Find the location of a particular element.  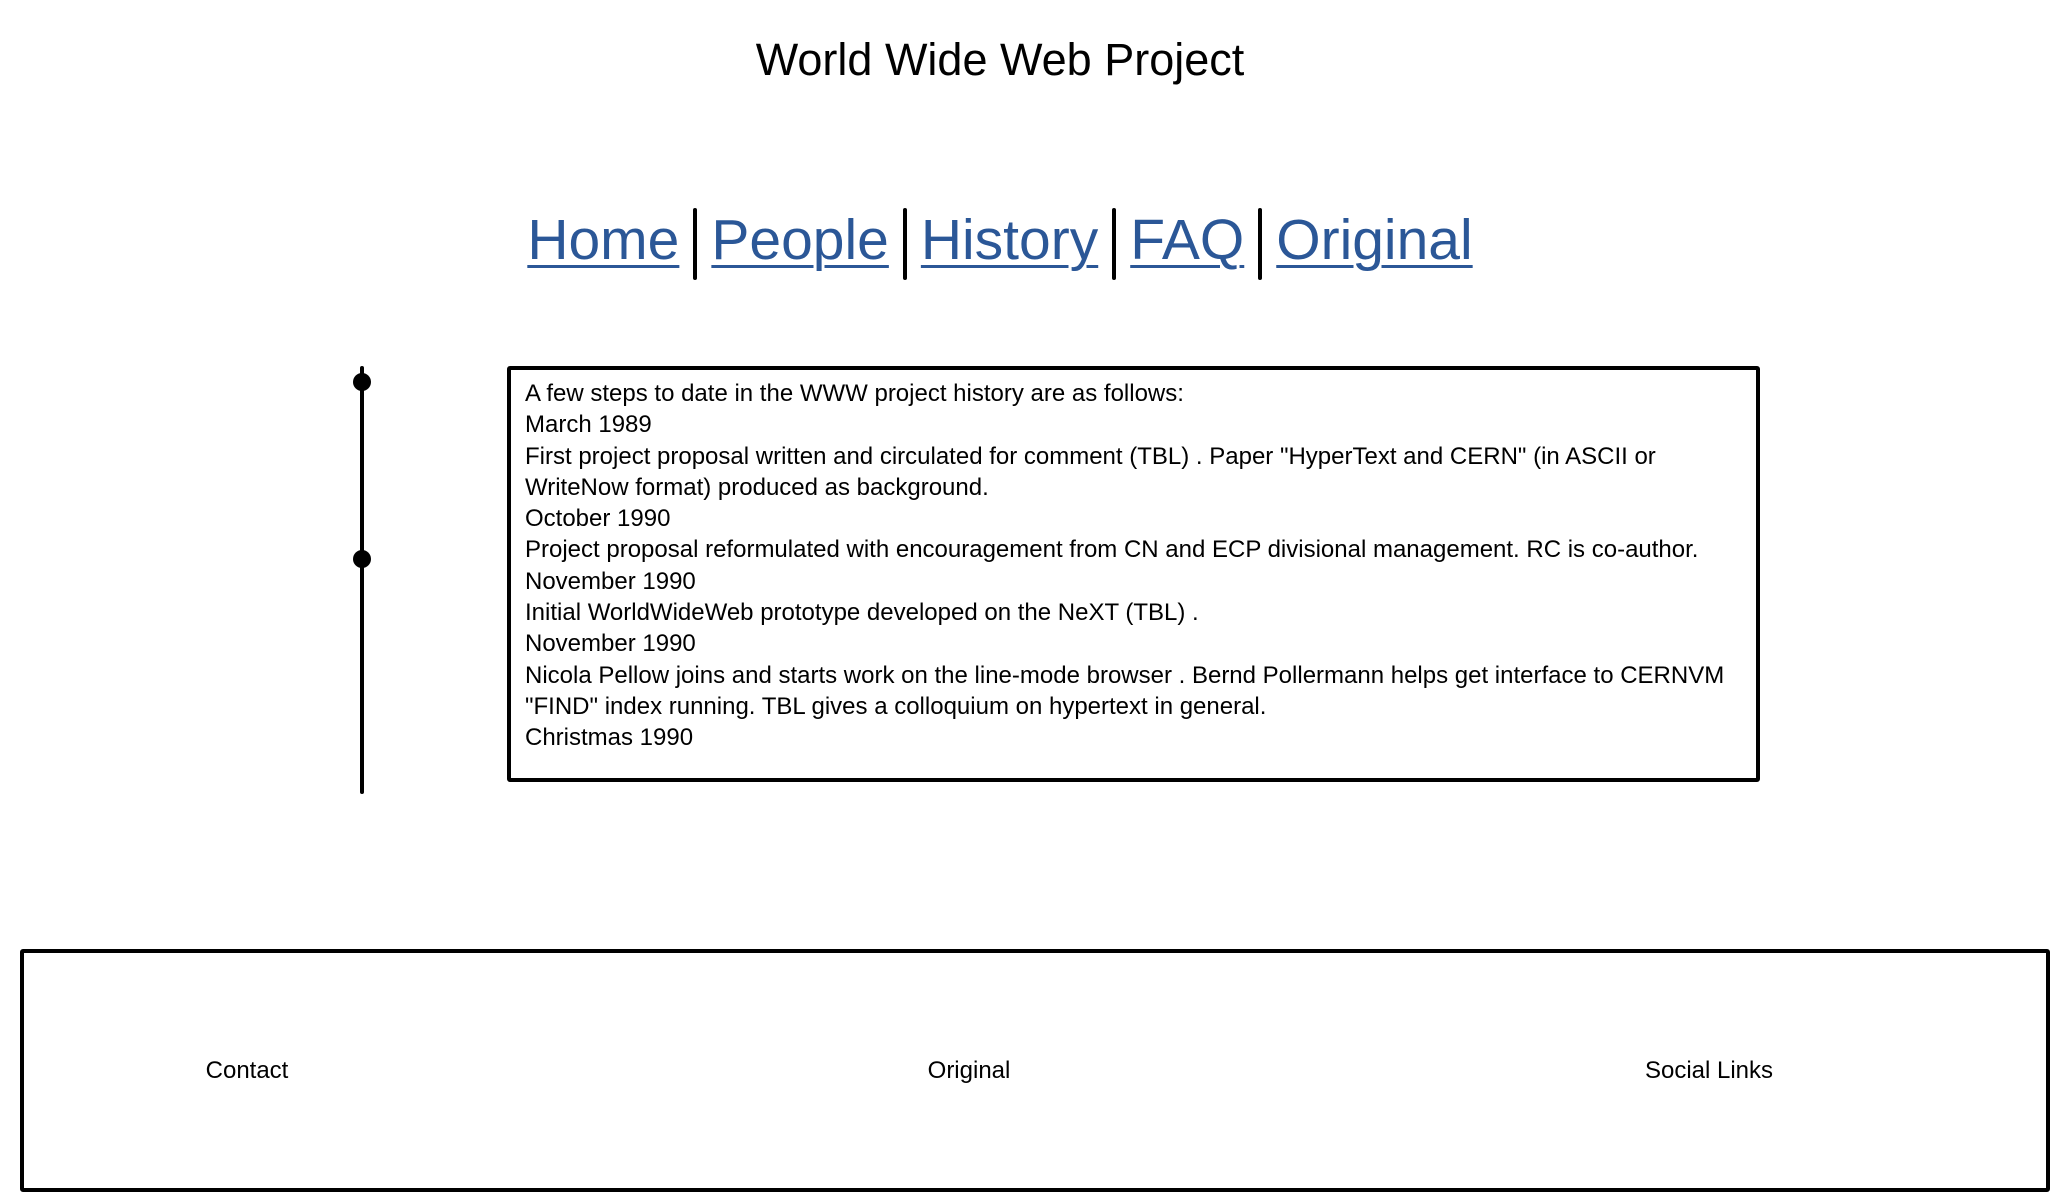

footer-social-links: Social Links is located at coordinates (1709, 1071).